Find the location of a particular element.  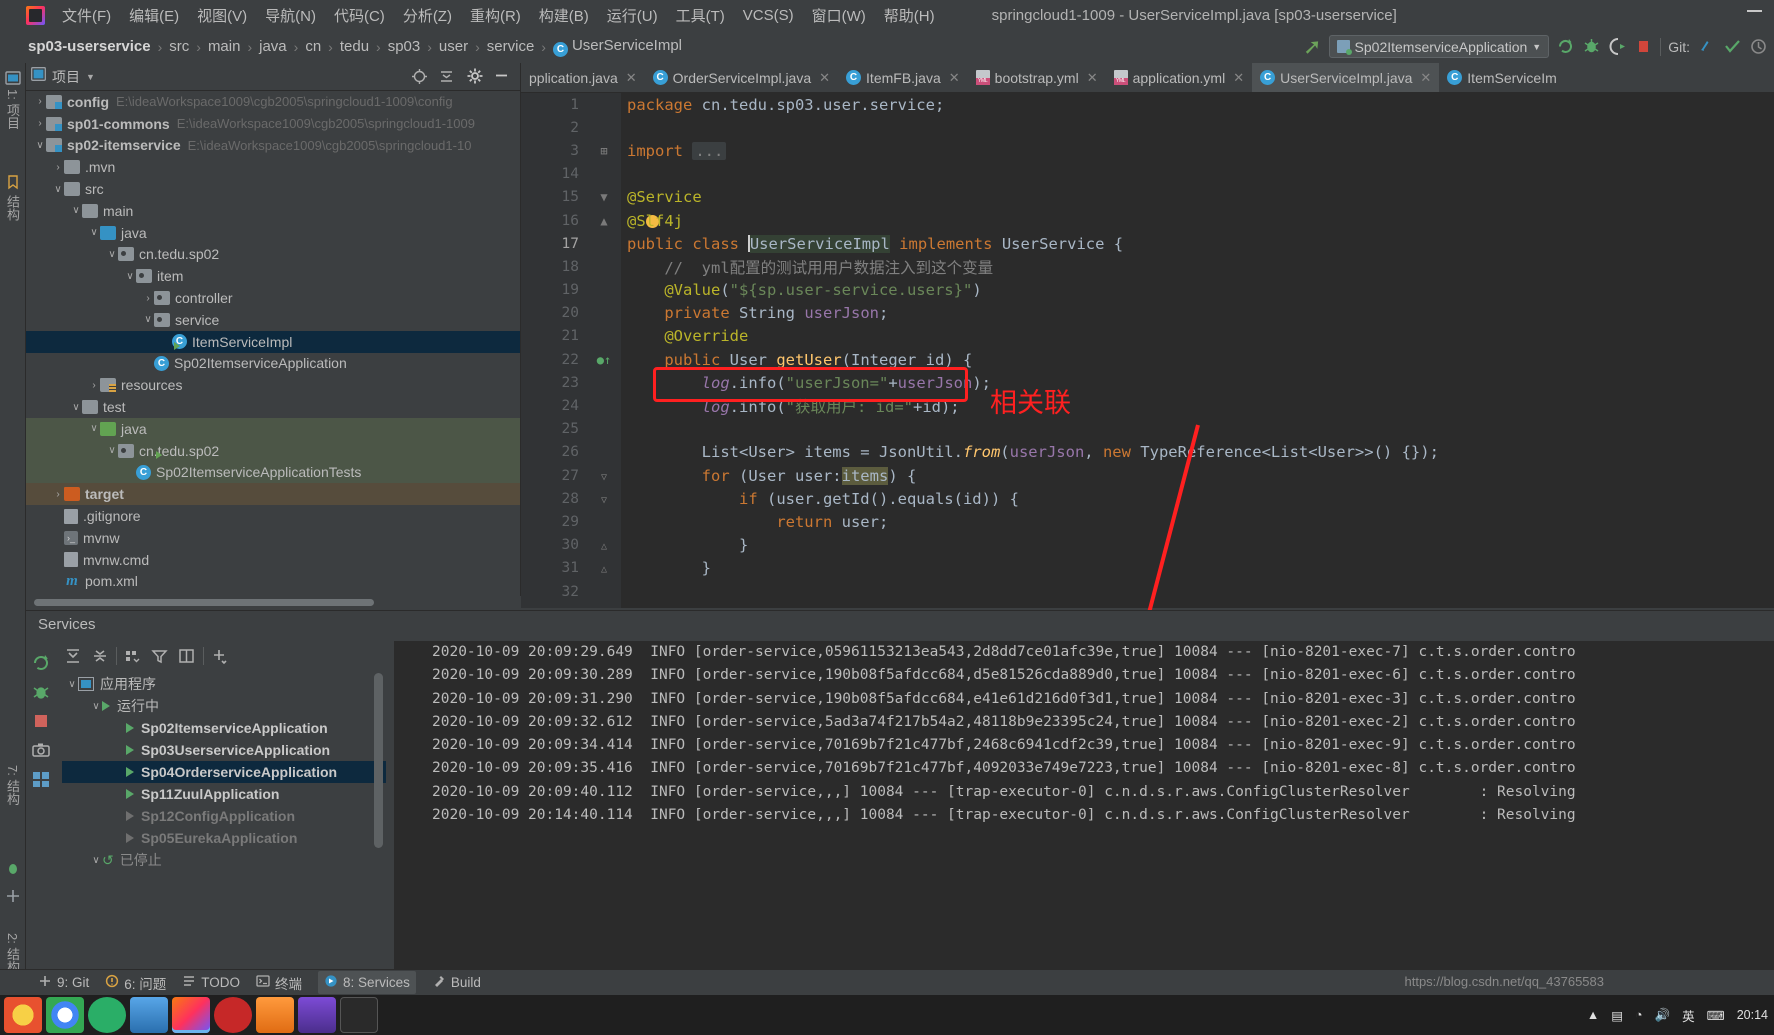

chevron-down-icon: ▼ is located at coordinates (90, 77).